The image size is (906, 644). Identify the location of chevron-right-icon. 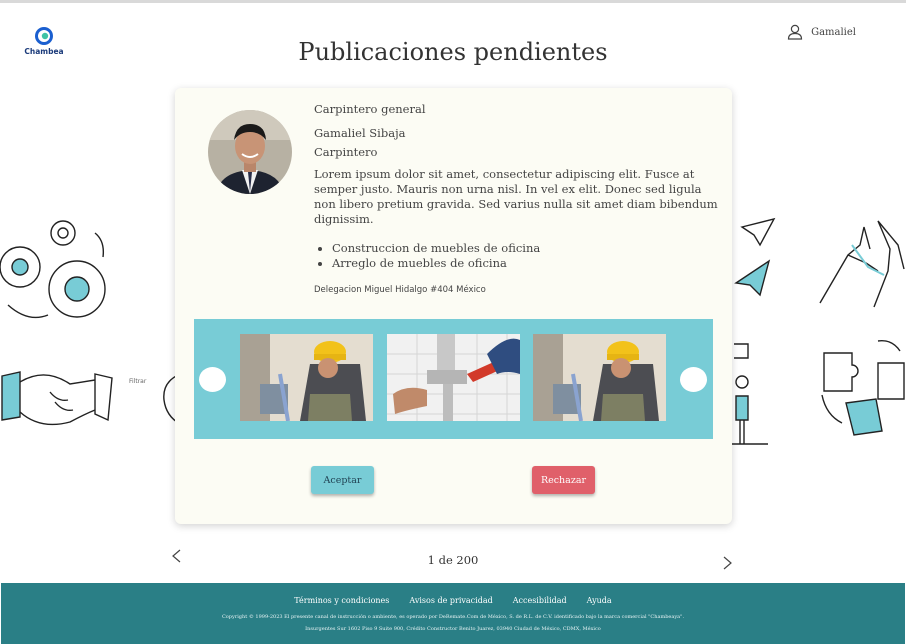
(728, 563).